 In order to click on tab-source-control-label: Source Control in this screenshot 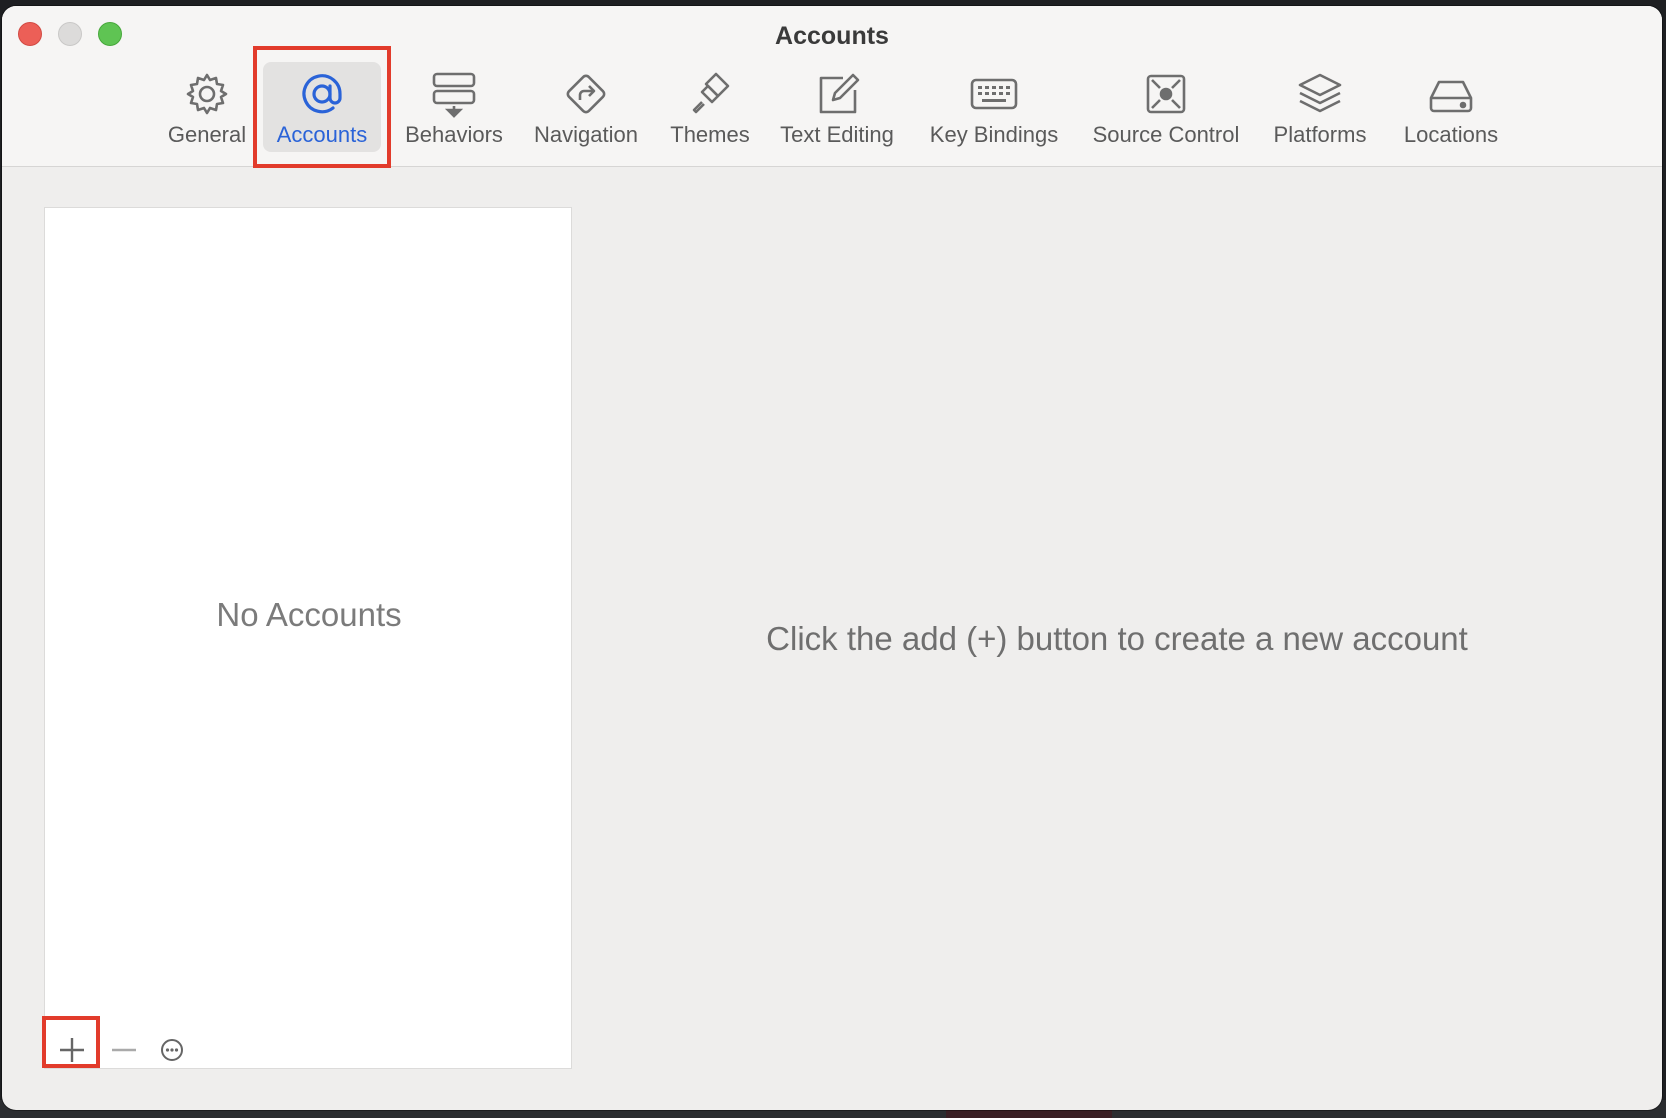, I will do `click(1166, 134)`.